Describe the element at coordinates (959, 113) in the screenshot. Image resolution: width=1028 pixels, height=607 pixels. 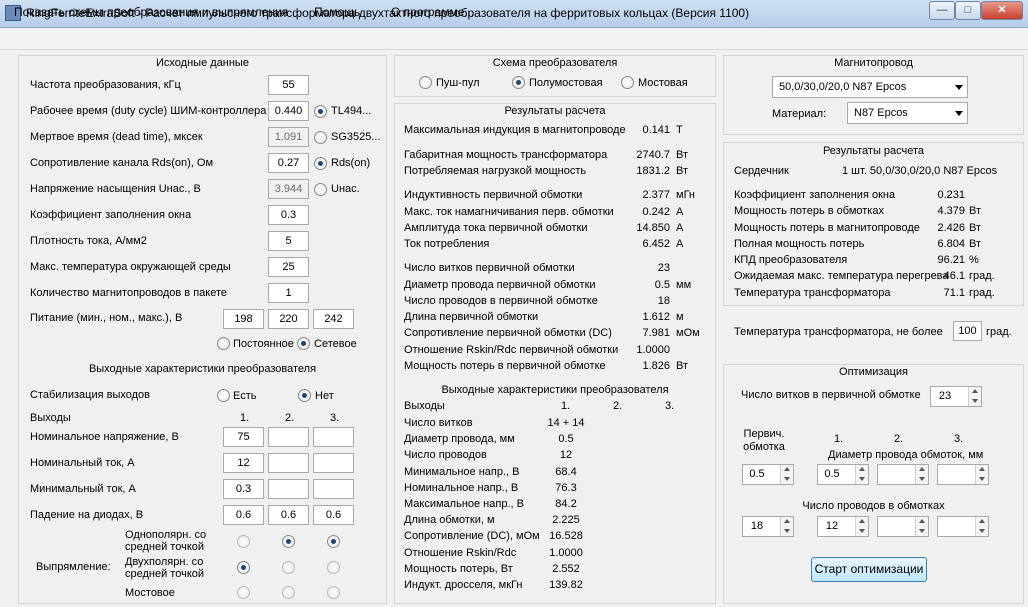
I see `chevron-down-icon` at that location.